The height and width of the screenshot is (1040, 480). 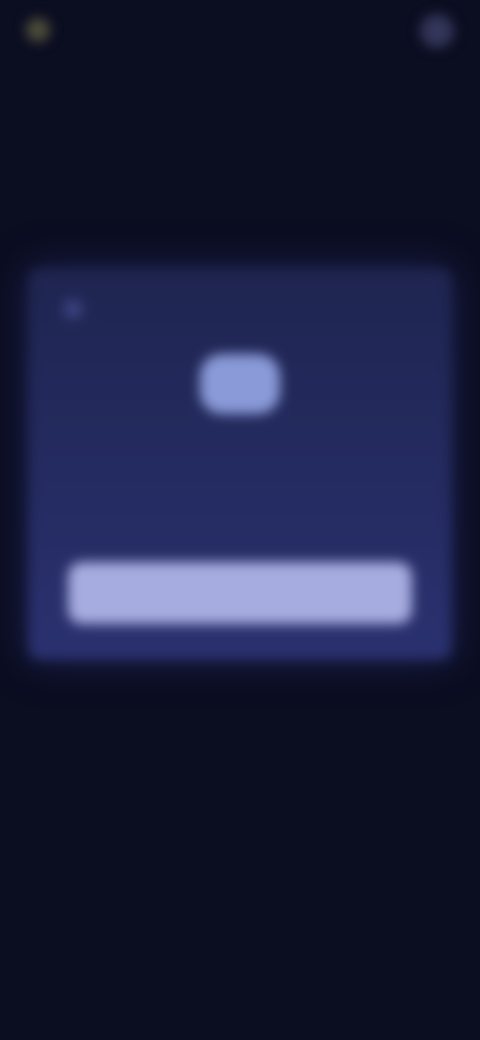 What do you see at coordinates (240, 384) in the screenshot?
I see `card-emblem-icon` at bounding box center [240, 384].